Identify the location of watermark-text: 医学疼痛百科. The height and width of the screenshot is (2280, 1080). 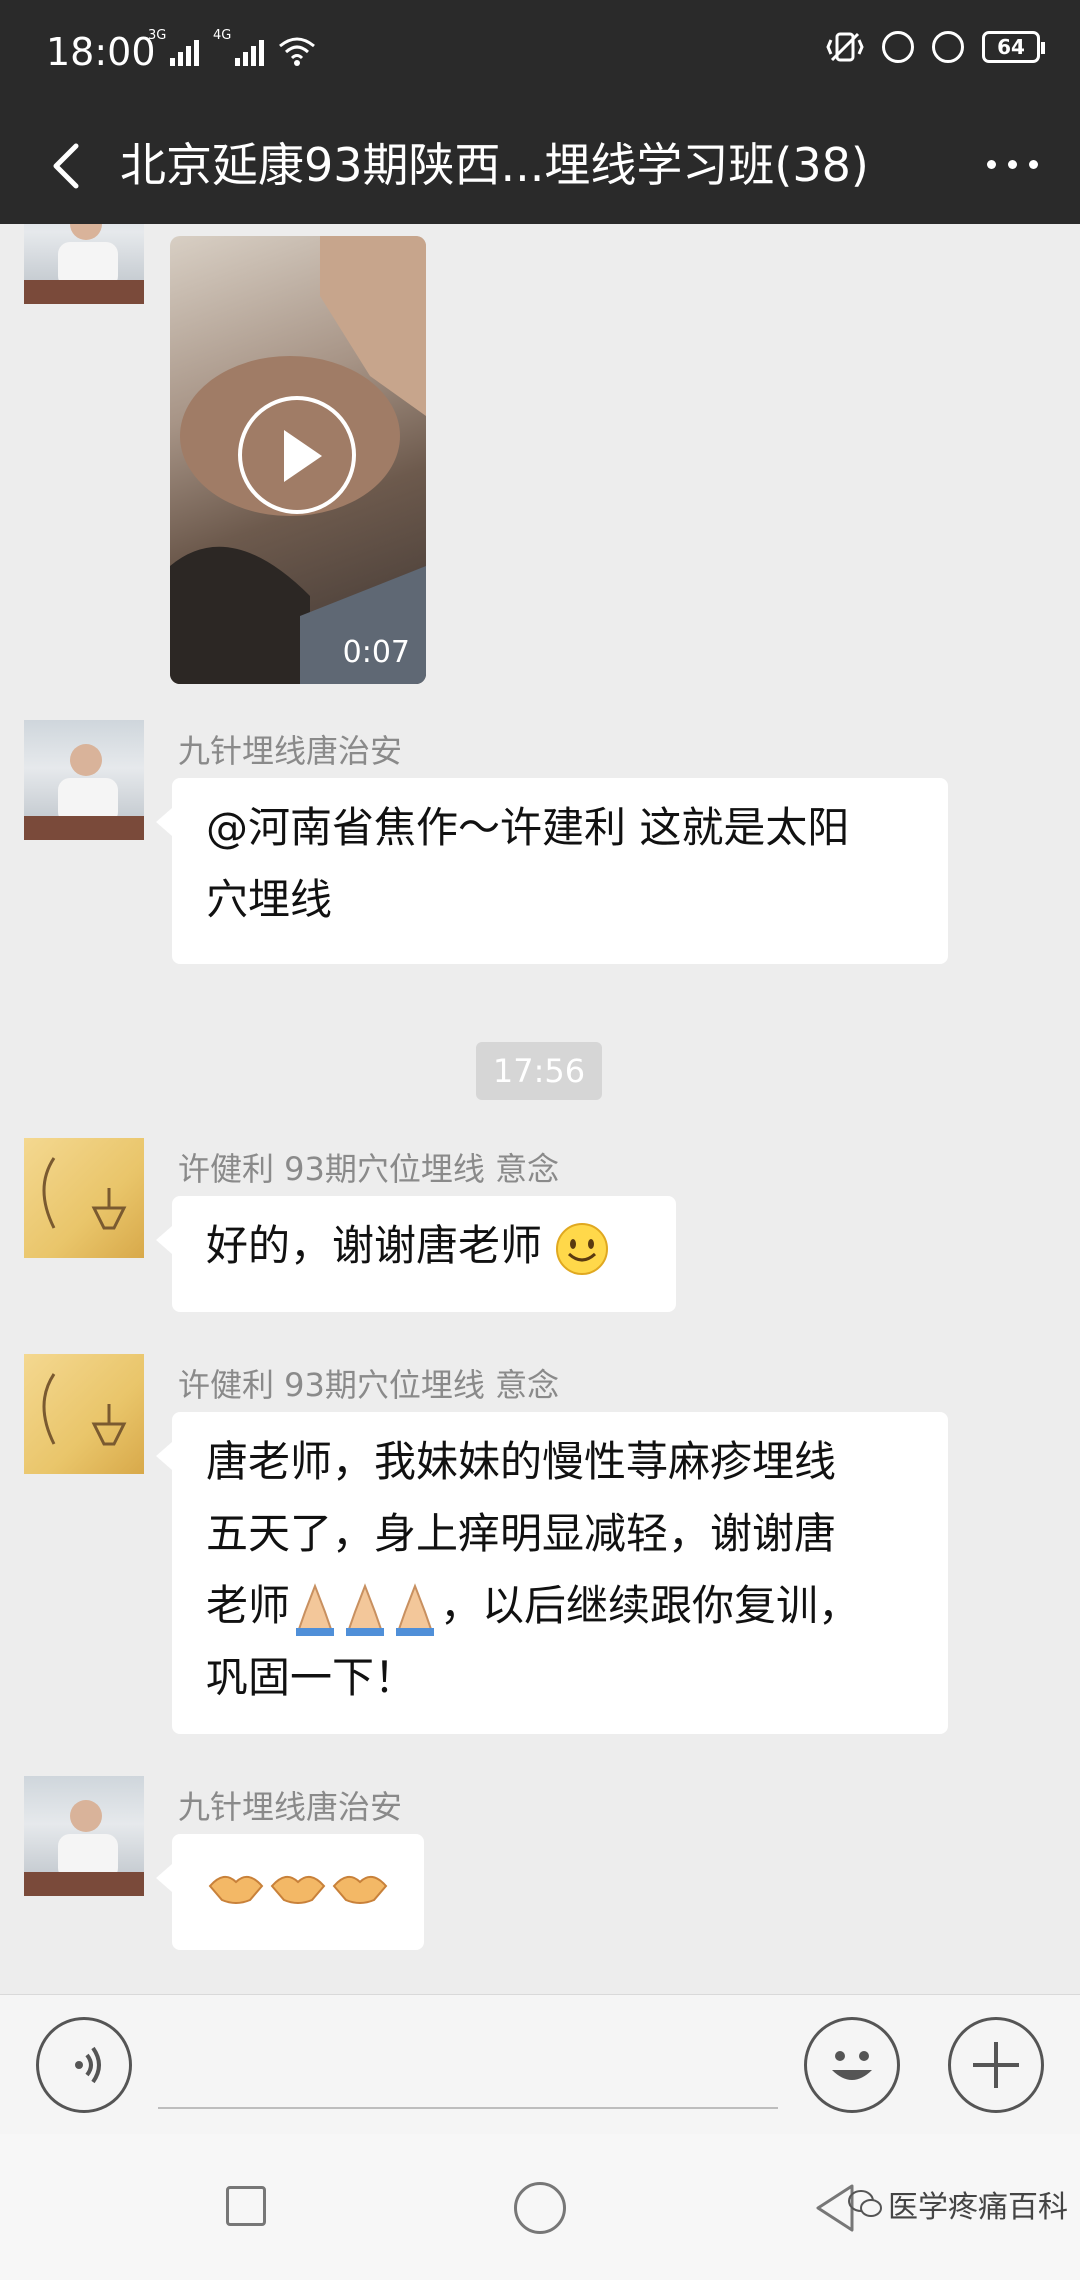
(978, 2207).